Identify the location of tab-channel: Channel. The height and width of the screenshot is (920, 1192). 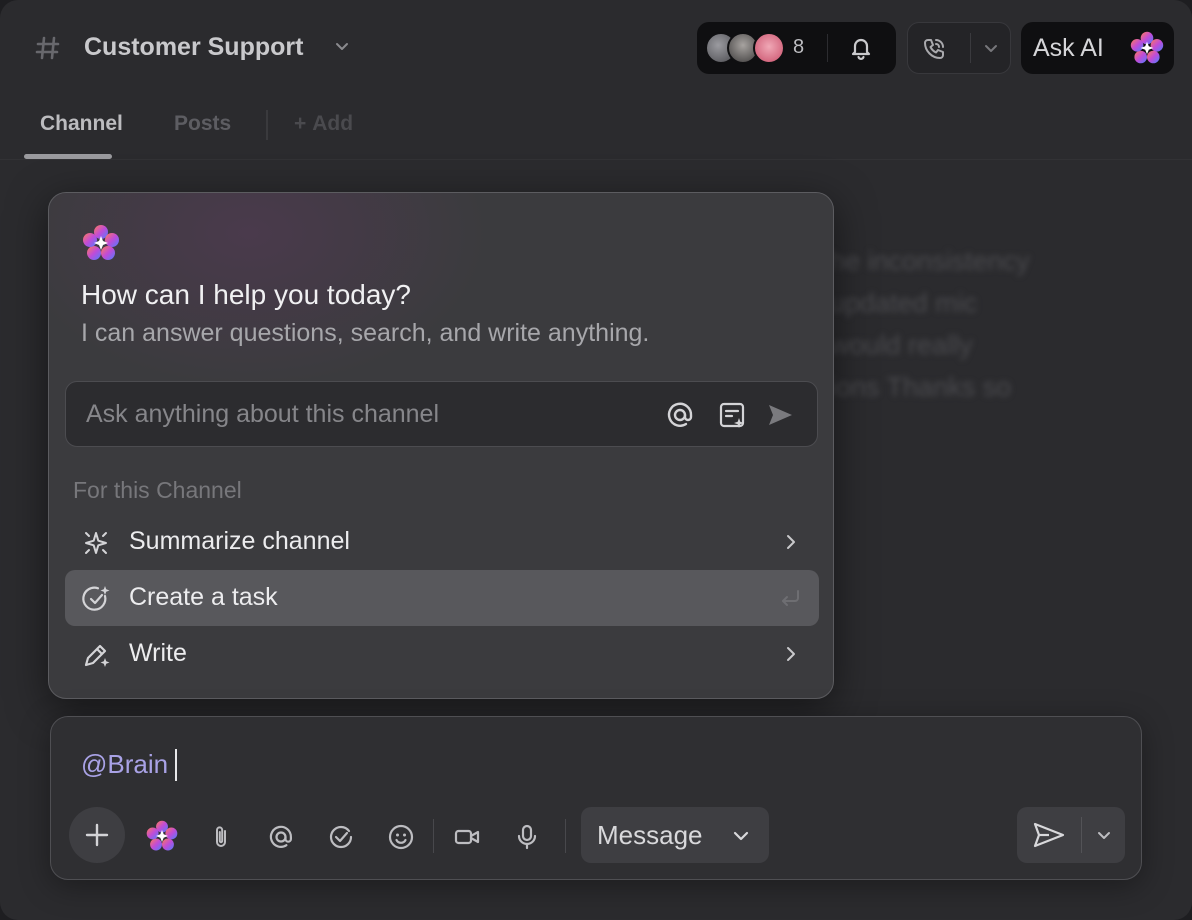
(81, 124).